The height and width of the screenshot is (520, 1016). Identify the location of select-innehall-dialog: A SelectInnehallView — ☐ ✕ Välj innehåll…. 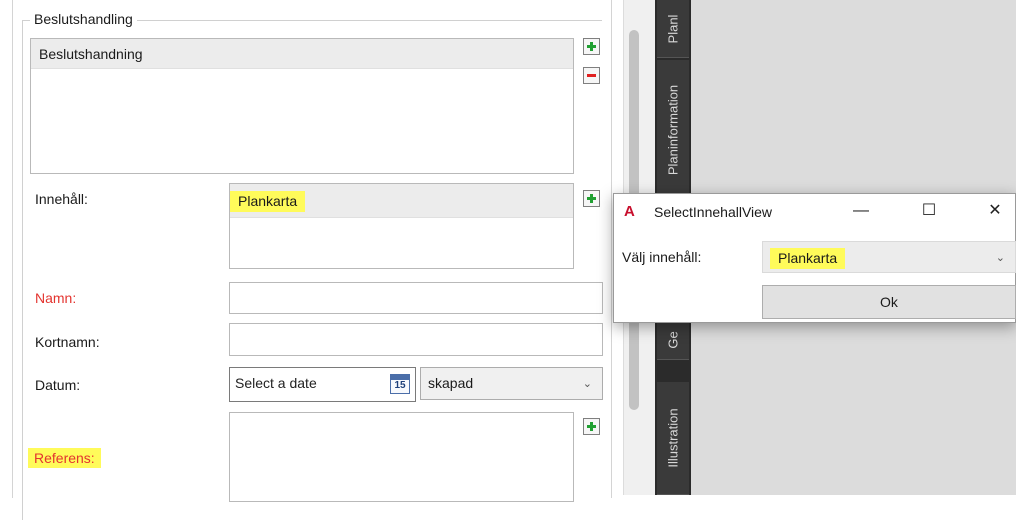
(814, 258).